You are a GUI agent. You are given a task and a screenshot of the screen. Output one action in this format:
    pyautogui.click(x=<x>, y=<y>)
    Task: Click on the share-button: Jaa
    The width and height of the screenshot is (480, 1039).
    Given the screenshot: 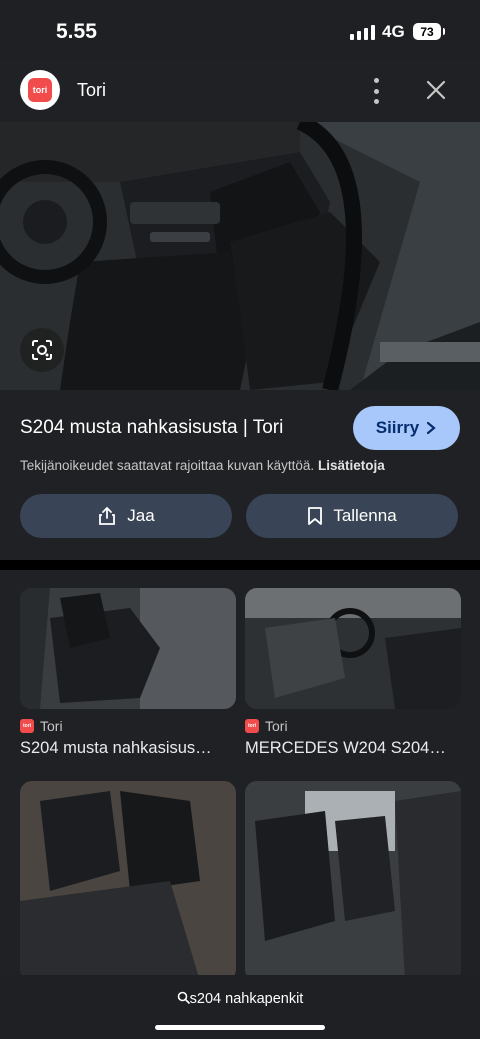 What is the action you would take?
    pyautogui.click(x=126, y=516)
    